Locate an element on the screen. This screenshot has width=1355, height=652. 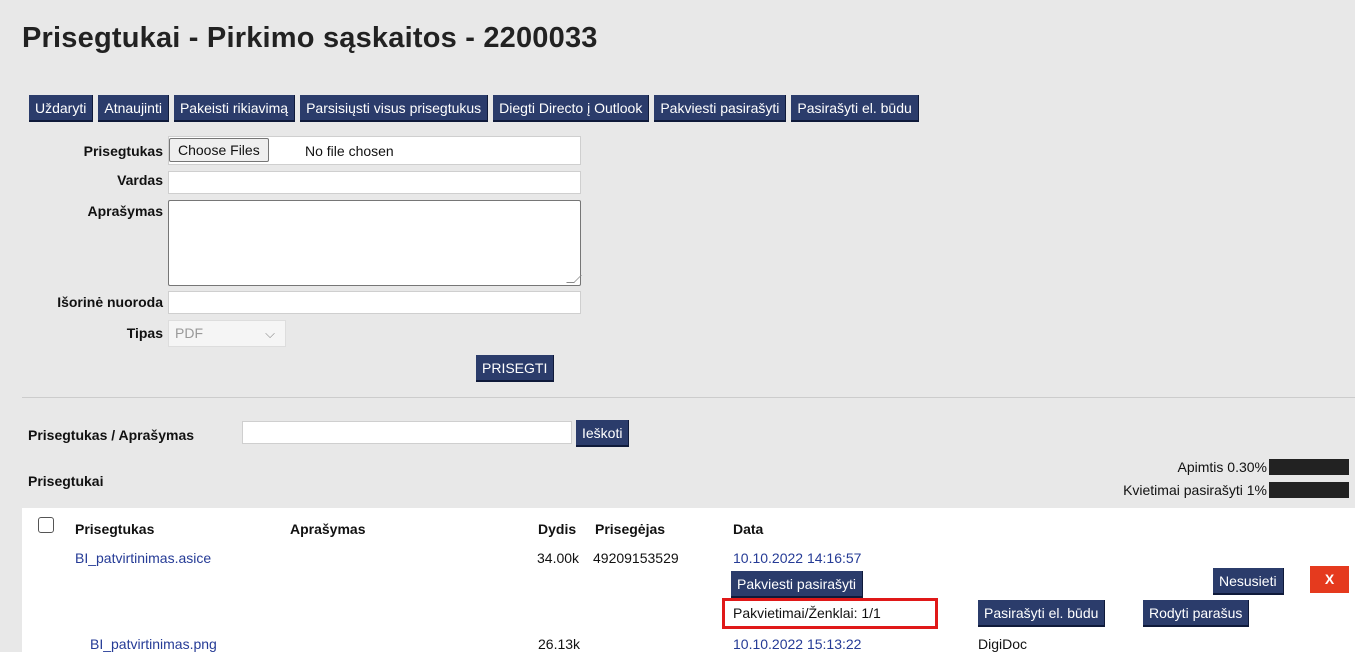
column-header-attachment: Prisegtukas is located at coordinates (114, 529).